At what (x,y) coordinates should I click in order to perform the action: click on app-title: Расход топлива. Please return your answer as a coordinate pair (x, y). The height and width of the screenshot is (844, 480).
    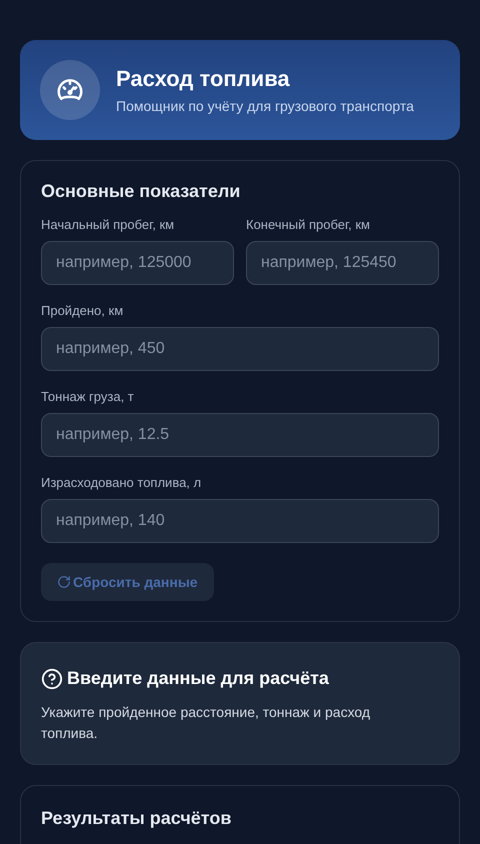
    Looking at the image, I should click on (203, 79).